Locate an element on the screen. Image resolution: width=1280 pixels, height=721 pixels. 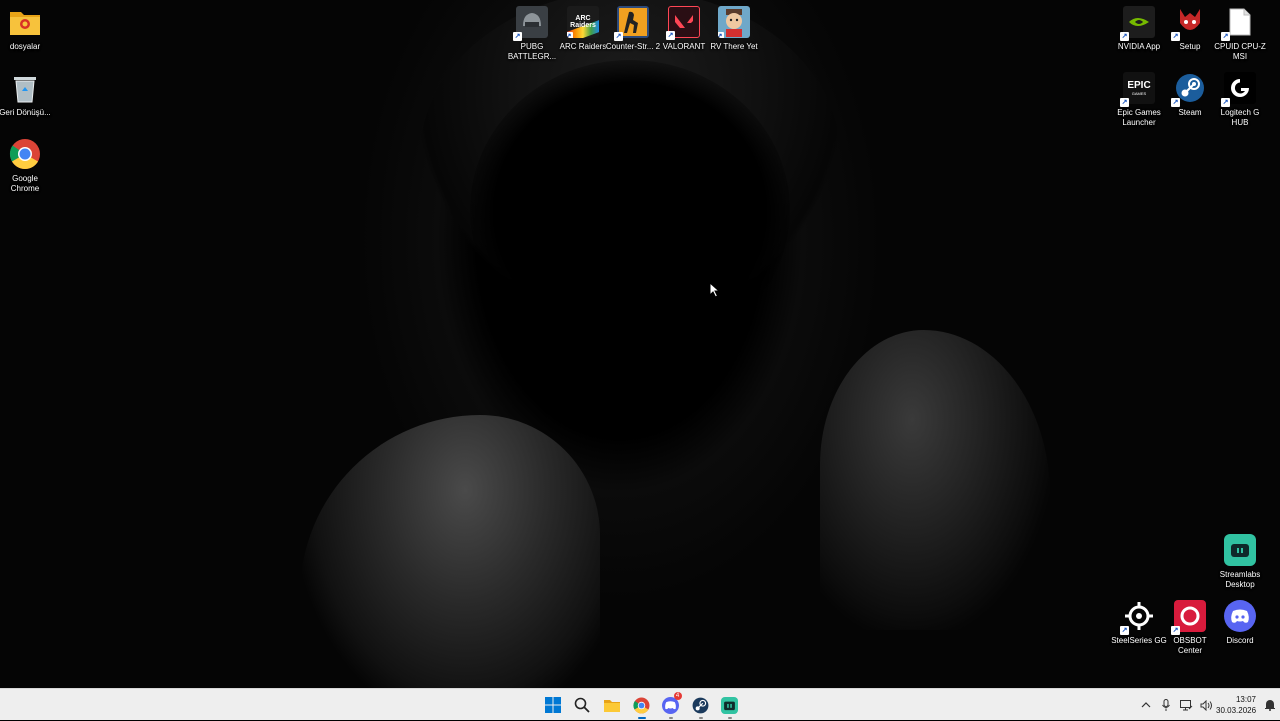
file-explorer-icon is located at coordinates (611, 705).